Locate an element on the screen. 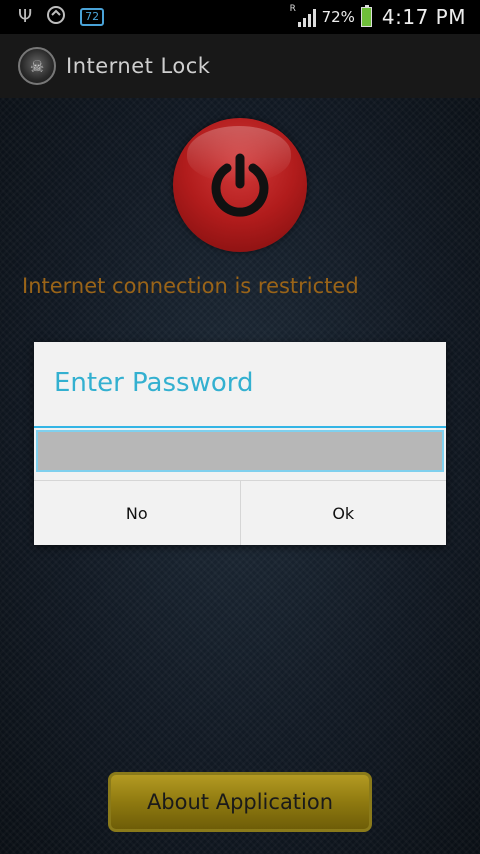 The width and height of the screenshot is (480, 854). password-input is located at coordinates (240, 451).